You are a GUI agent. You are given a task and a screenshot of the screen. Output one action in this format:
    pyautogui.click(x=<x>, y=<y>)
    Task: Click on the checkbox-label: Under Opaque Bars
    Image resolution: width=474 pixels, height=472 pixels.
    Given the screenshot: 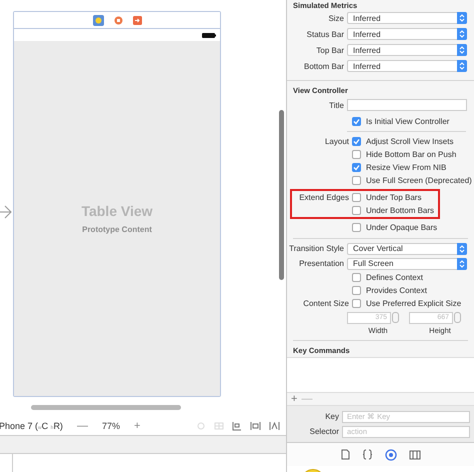 What is the action you would take?
    pyautogui.click(x=402, y=227)
    